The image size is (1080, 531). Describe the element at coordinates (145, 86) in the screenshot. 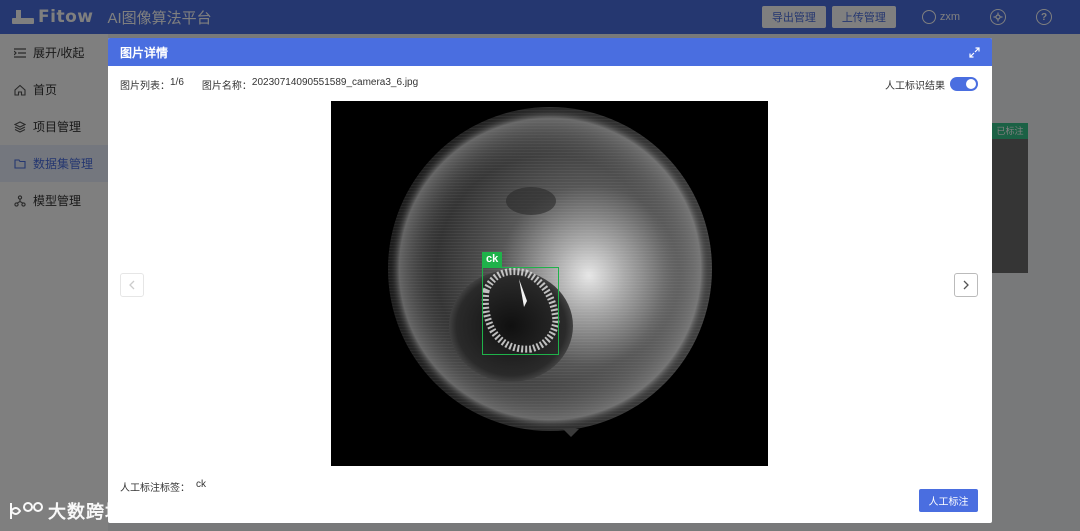

I see `image-list-label: 图片列表：` at that location.